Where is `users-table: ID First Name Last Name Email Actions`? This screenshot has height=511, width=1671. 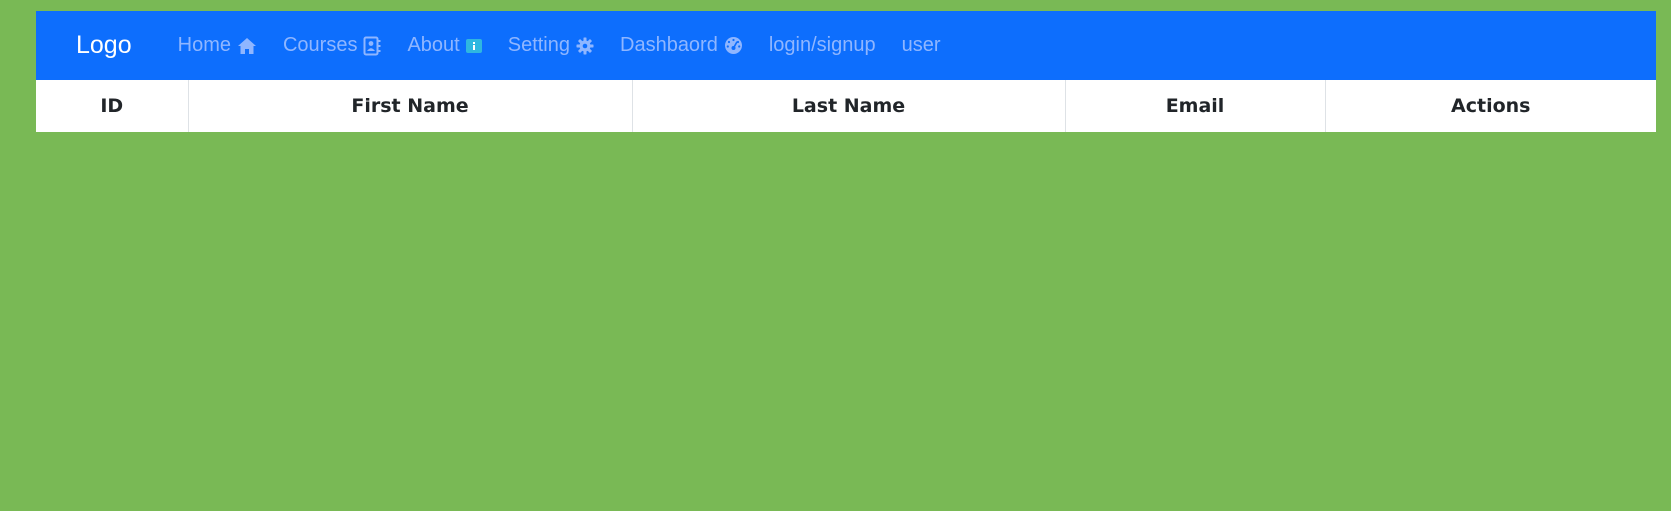
users-table: ID First Name Last Name Email Actions is located at coordinates (846, 106).